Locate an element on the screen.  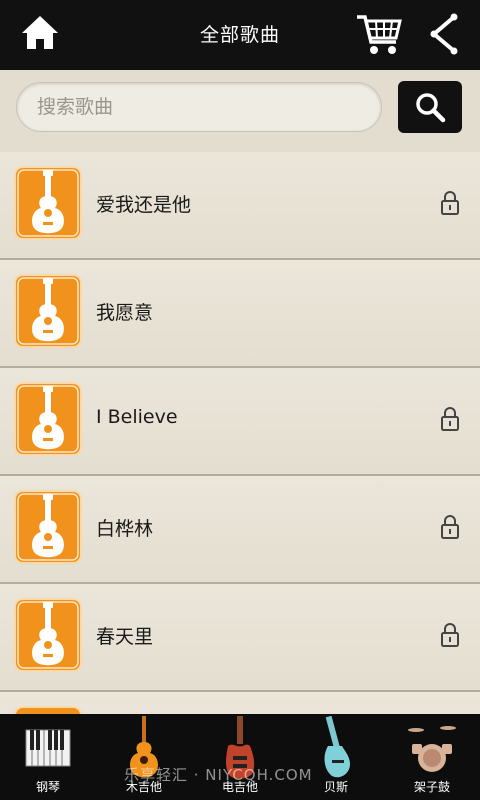
song-item: 我愿意 is located at coordinates (240, 314).